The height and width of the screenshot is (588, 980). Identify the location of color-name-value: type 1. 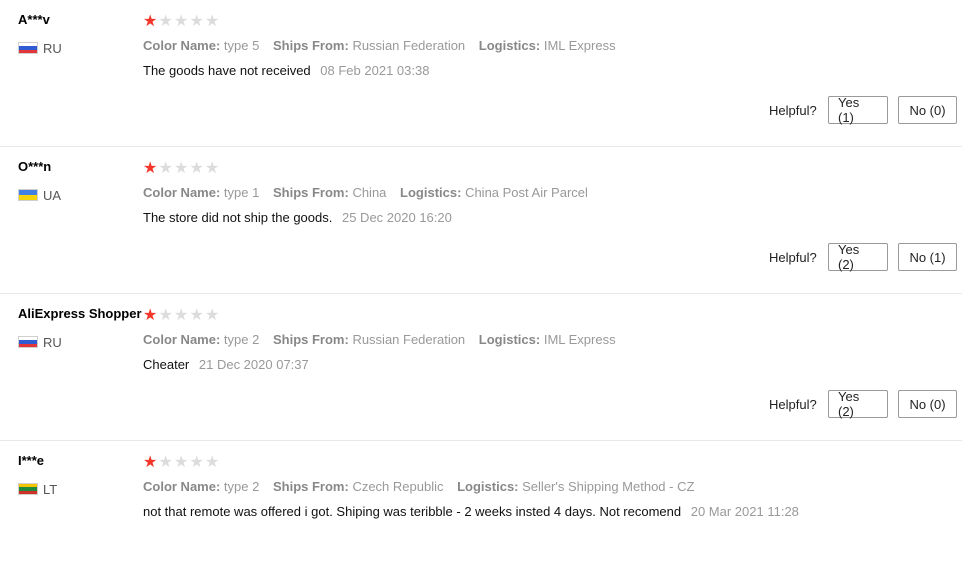
(241, 192).